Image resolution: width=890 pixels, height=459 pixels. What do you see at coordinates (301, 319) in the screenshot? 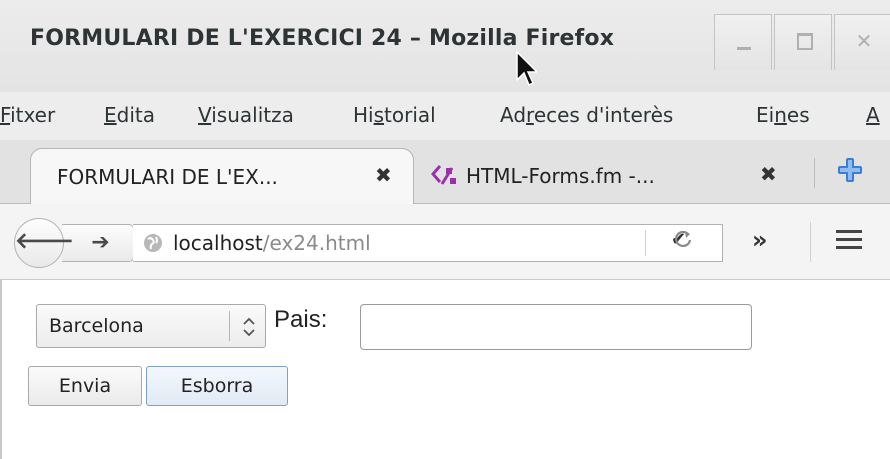
I see `pais-label: Pais:` at bounding box center [301, 319].